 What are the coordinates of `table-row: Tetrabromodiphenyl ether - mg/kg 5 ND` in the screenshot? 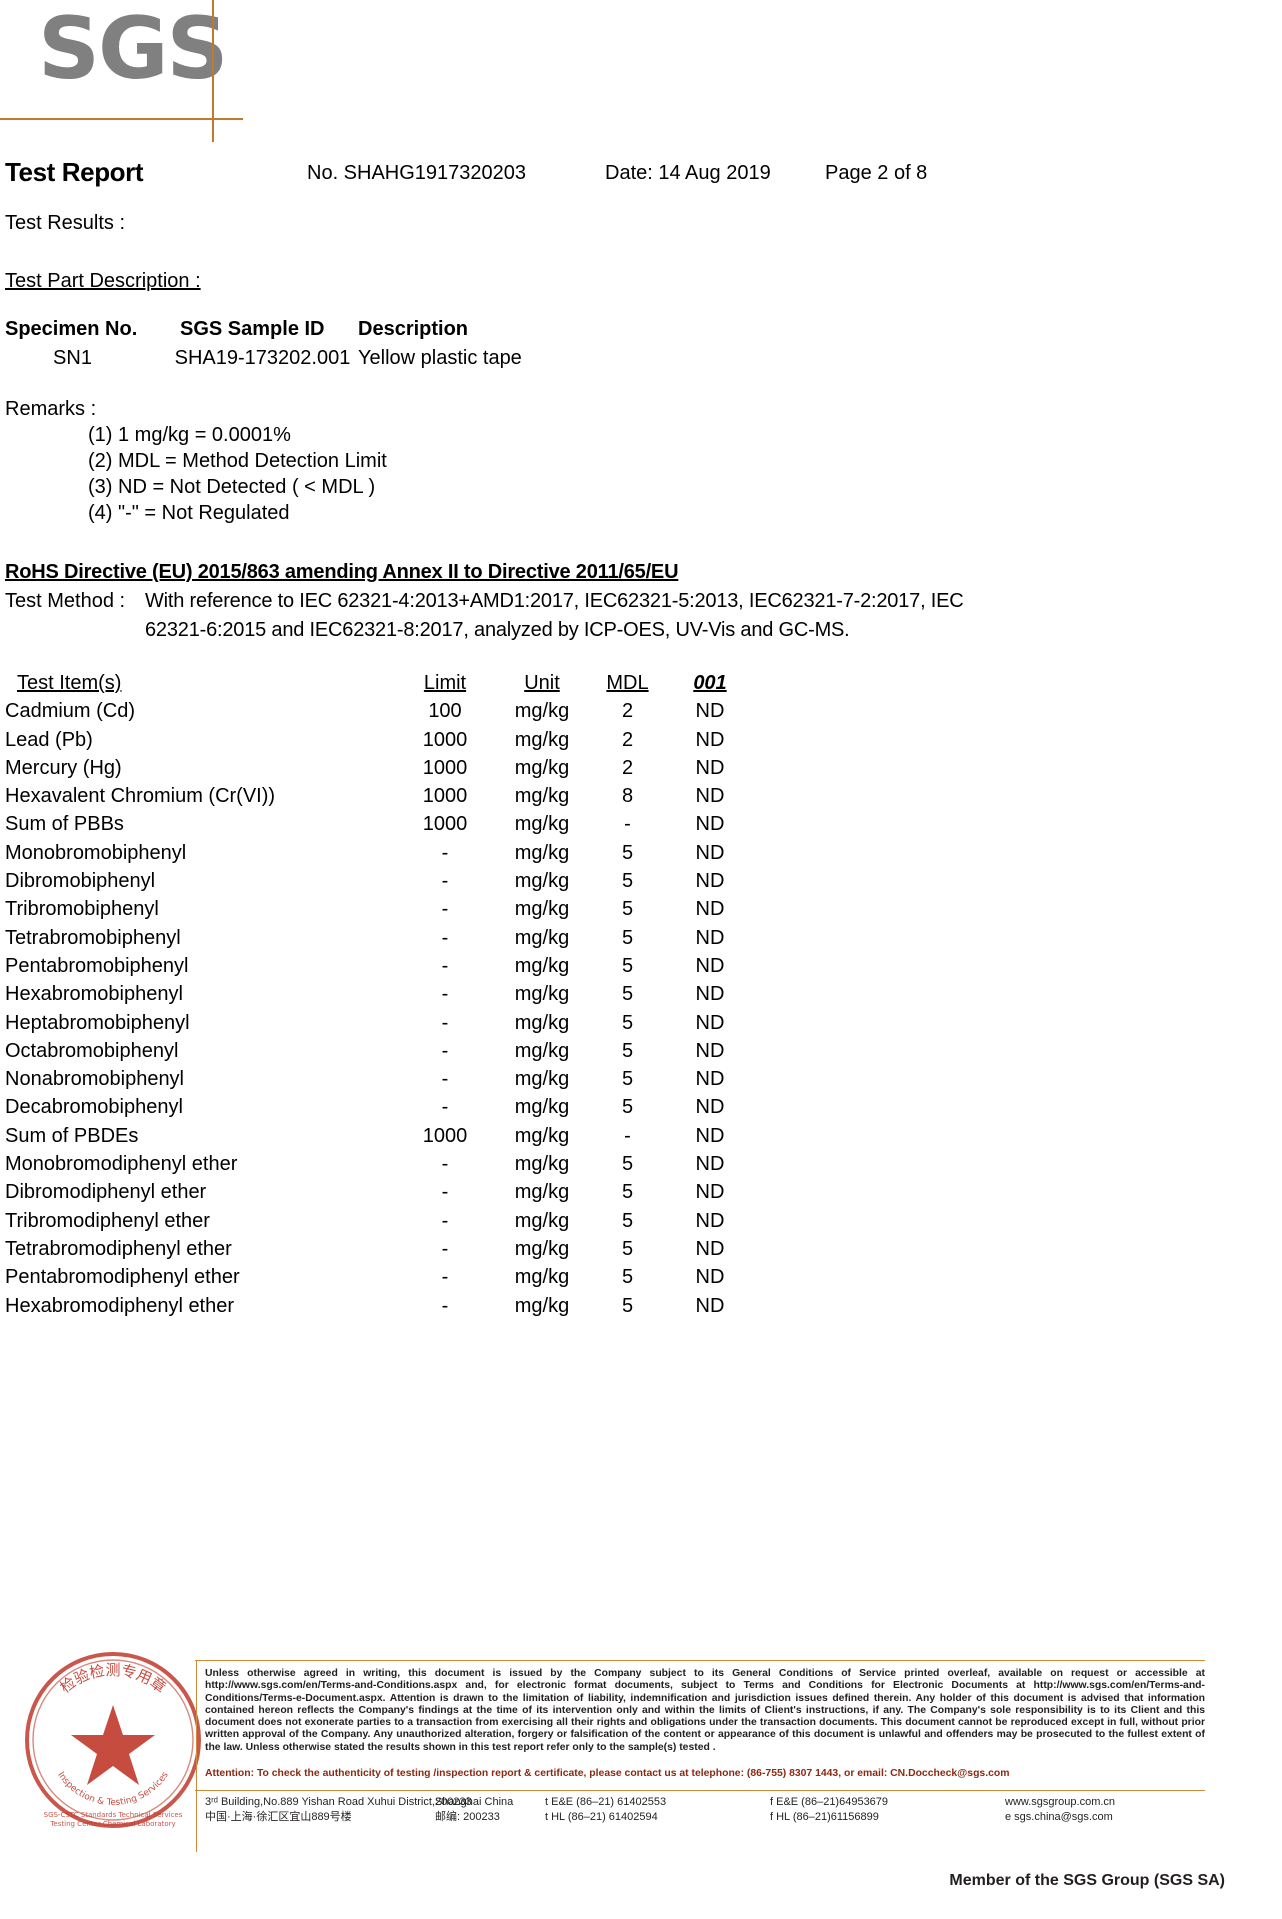 It's located at (375, 1252).